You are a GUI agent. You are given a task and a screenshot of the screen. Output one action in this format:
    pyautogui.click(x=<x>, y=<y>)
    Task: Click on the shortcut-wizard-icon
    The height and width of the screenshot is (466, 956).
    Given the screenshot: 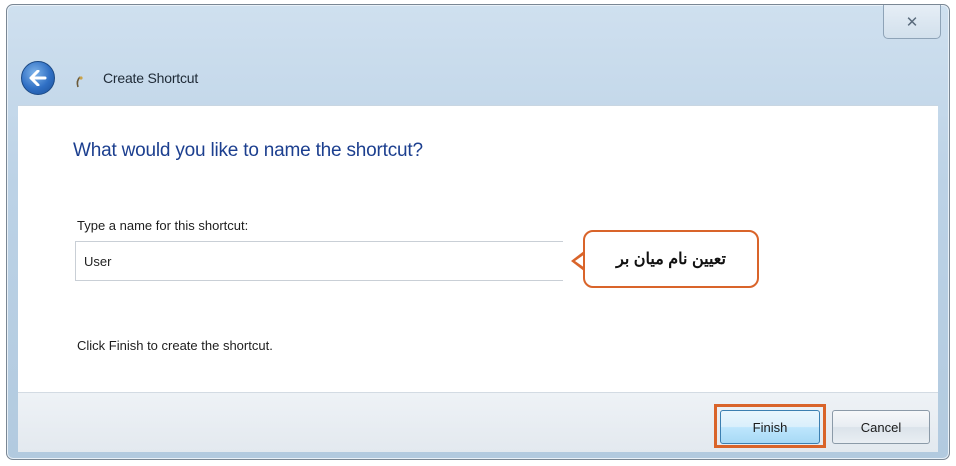 What is the action you would take?
    pyautogui.click(x=80, y=81)
    